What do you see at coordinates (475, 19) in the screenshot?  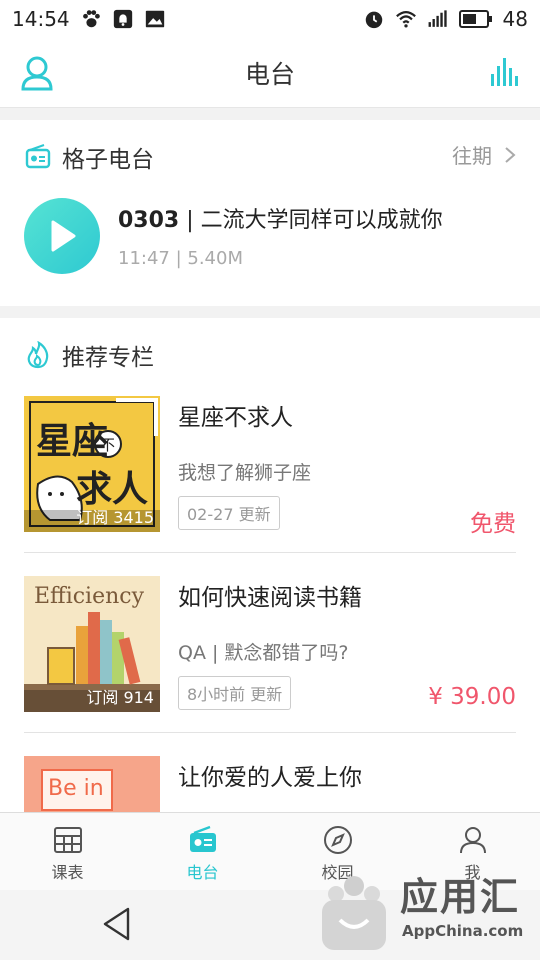 I see `battery-icon` at bounding box center [475, 19].